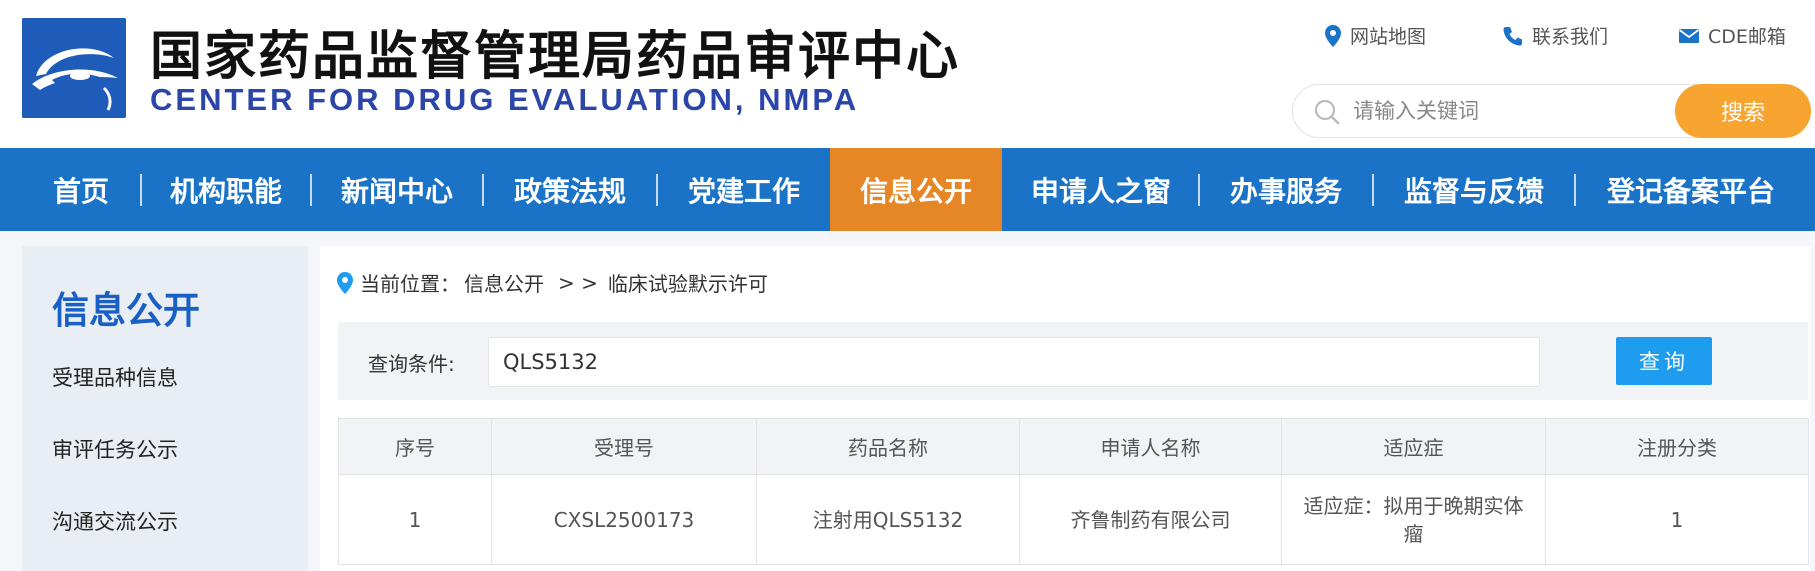  I want to click on search-icon, so click(1327, 112).